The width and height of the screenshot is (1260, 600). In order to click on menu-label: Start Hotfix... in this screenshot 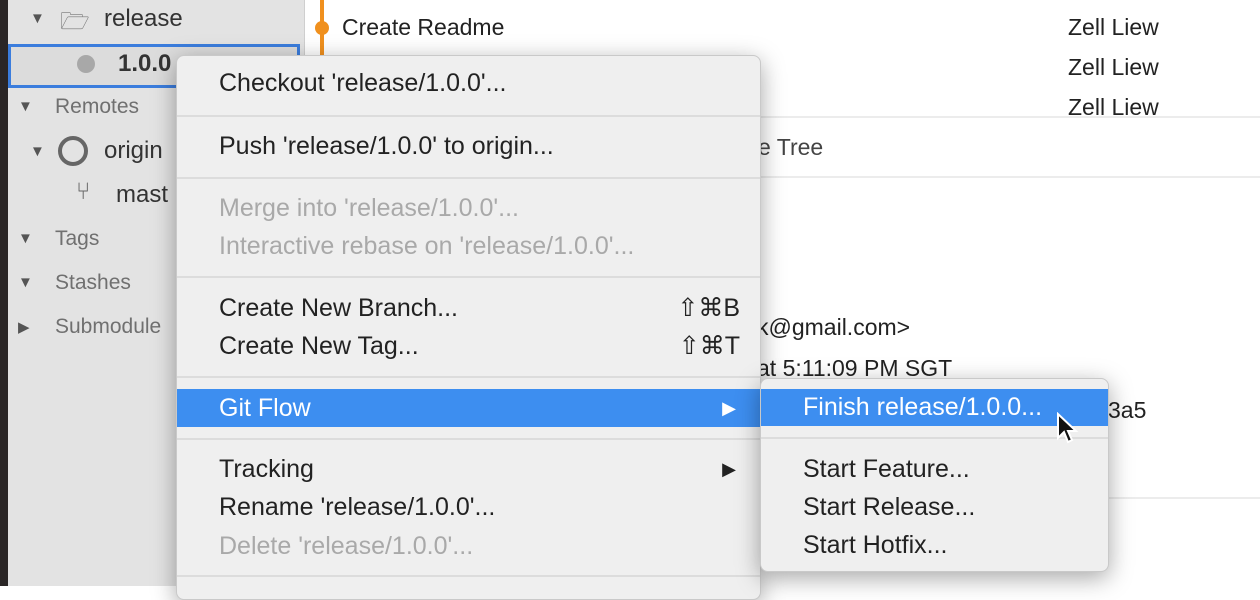, I will do `click(875, 545)`.